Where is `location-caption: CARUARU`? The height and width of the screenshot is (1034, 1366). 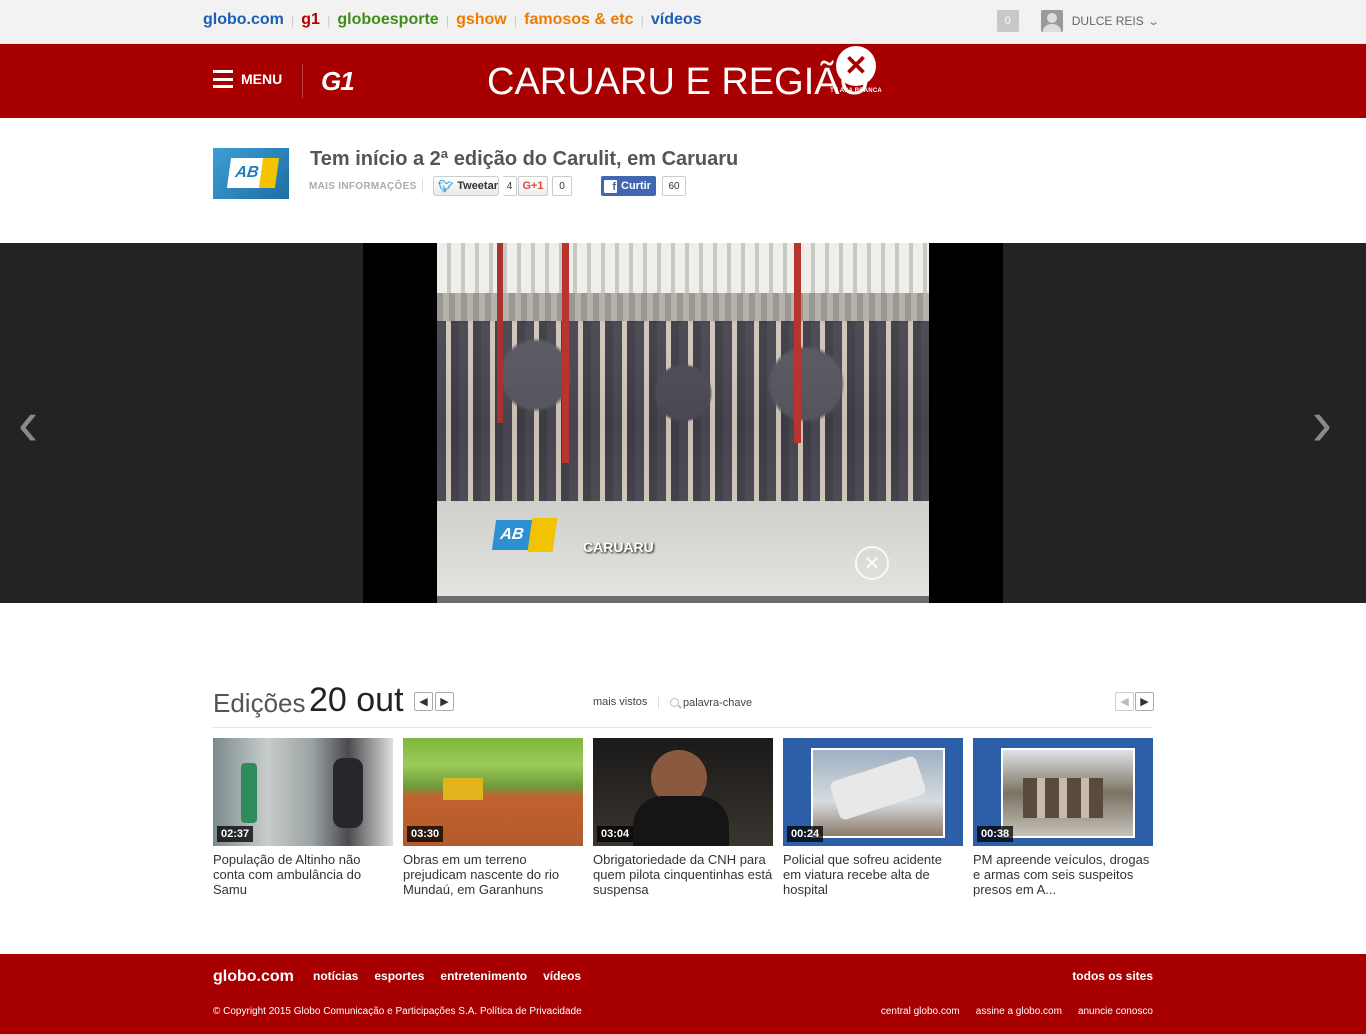 location-caption: CARUARU is located at coordinates (618, 547).